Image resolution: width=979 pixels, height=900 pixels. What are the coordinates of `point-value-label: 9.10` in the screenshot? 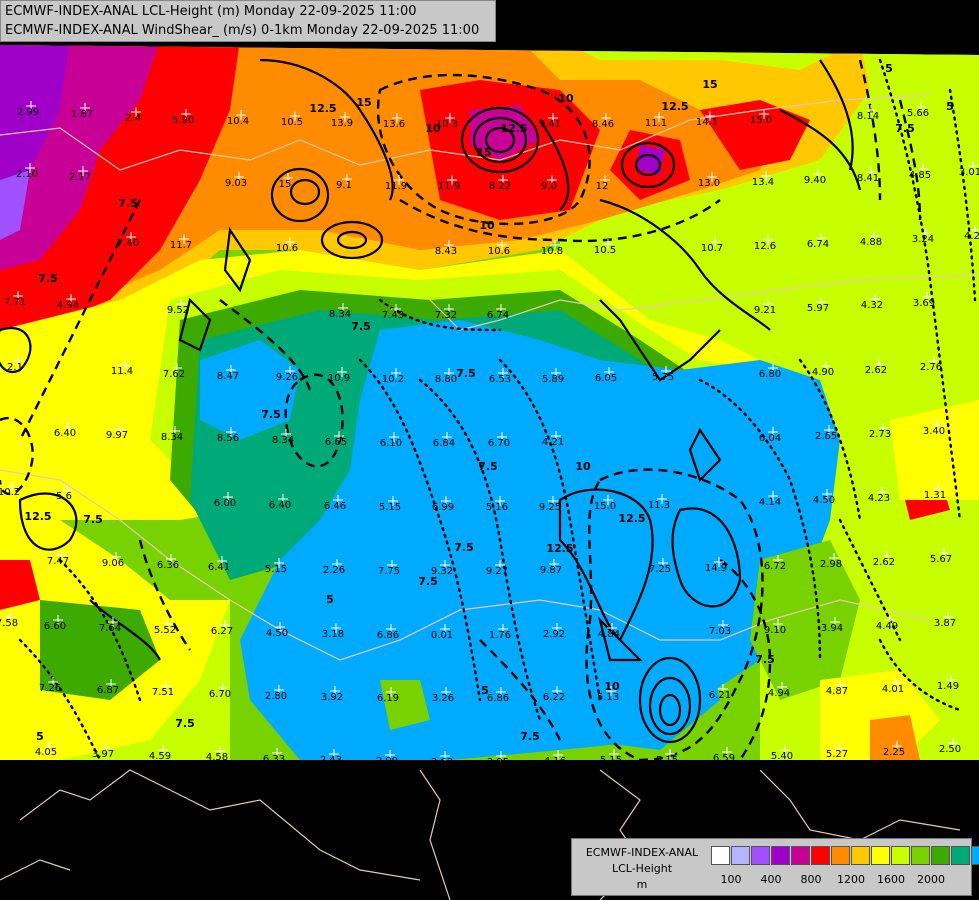 It's located at (775, 630).